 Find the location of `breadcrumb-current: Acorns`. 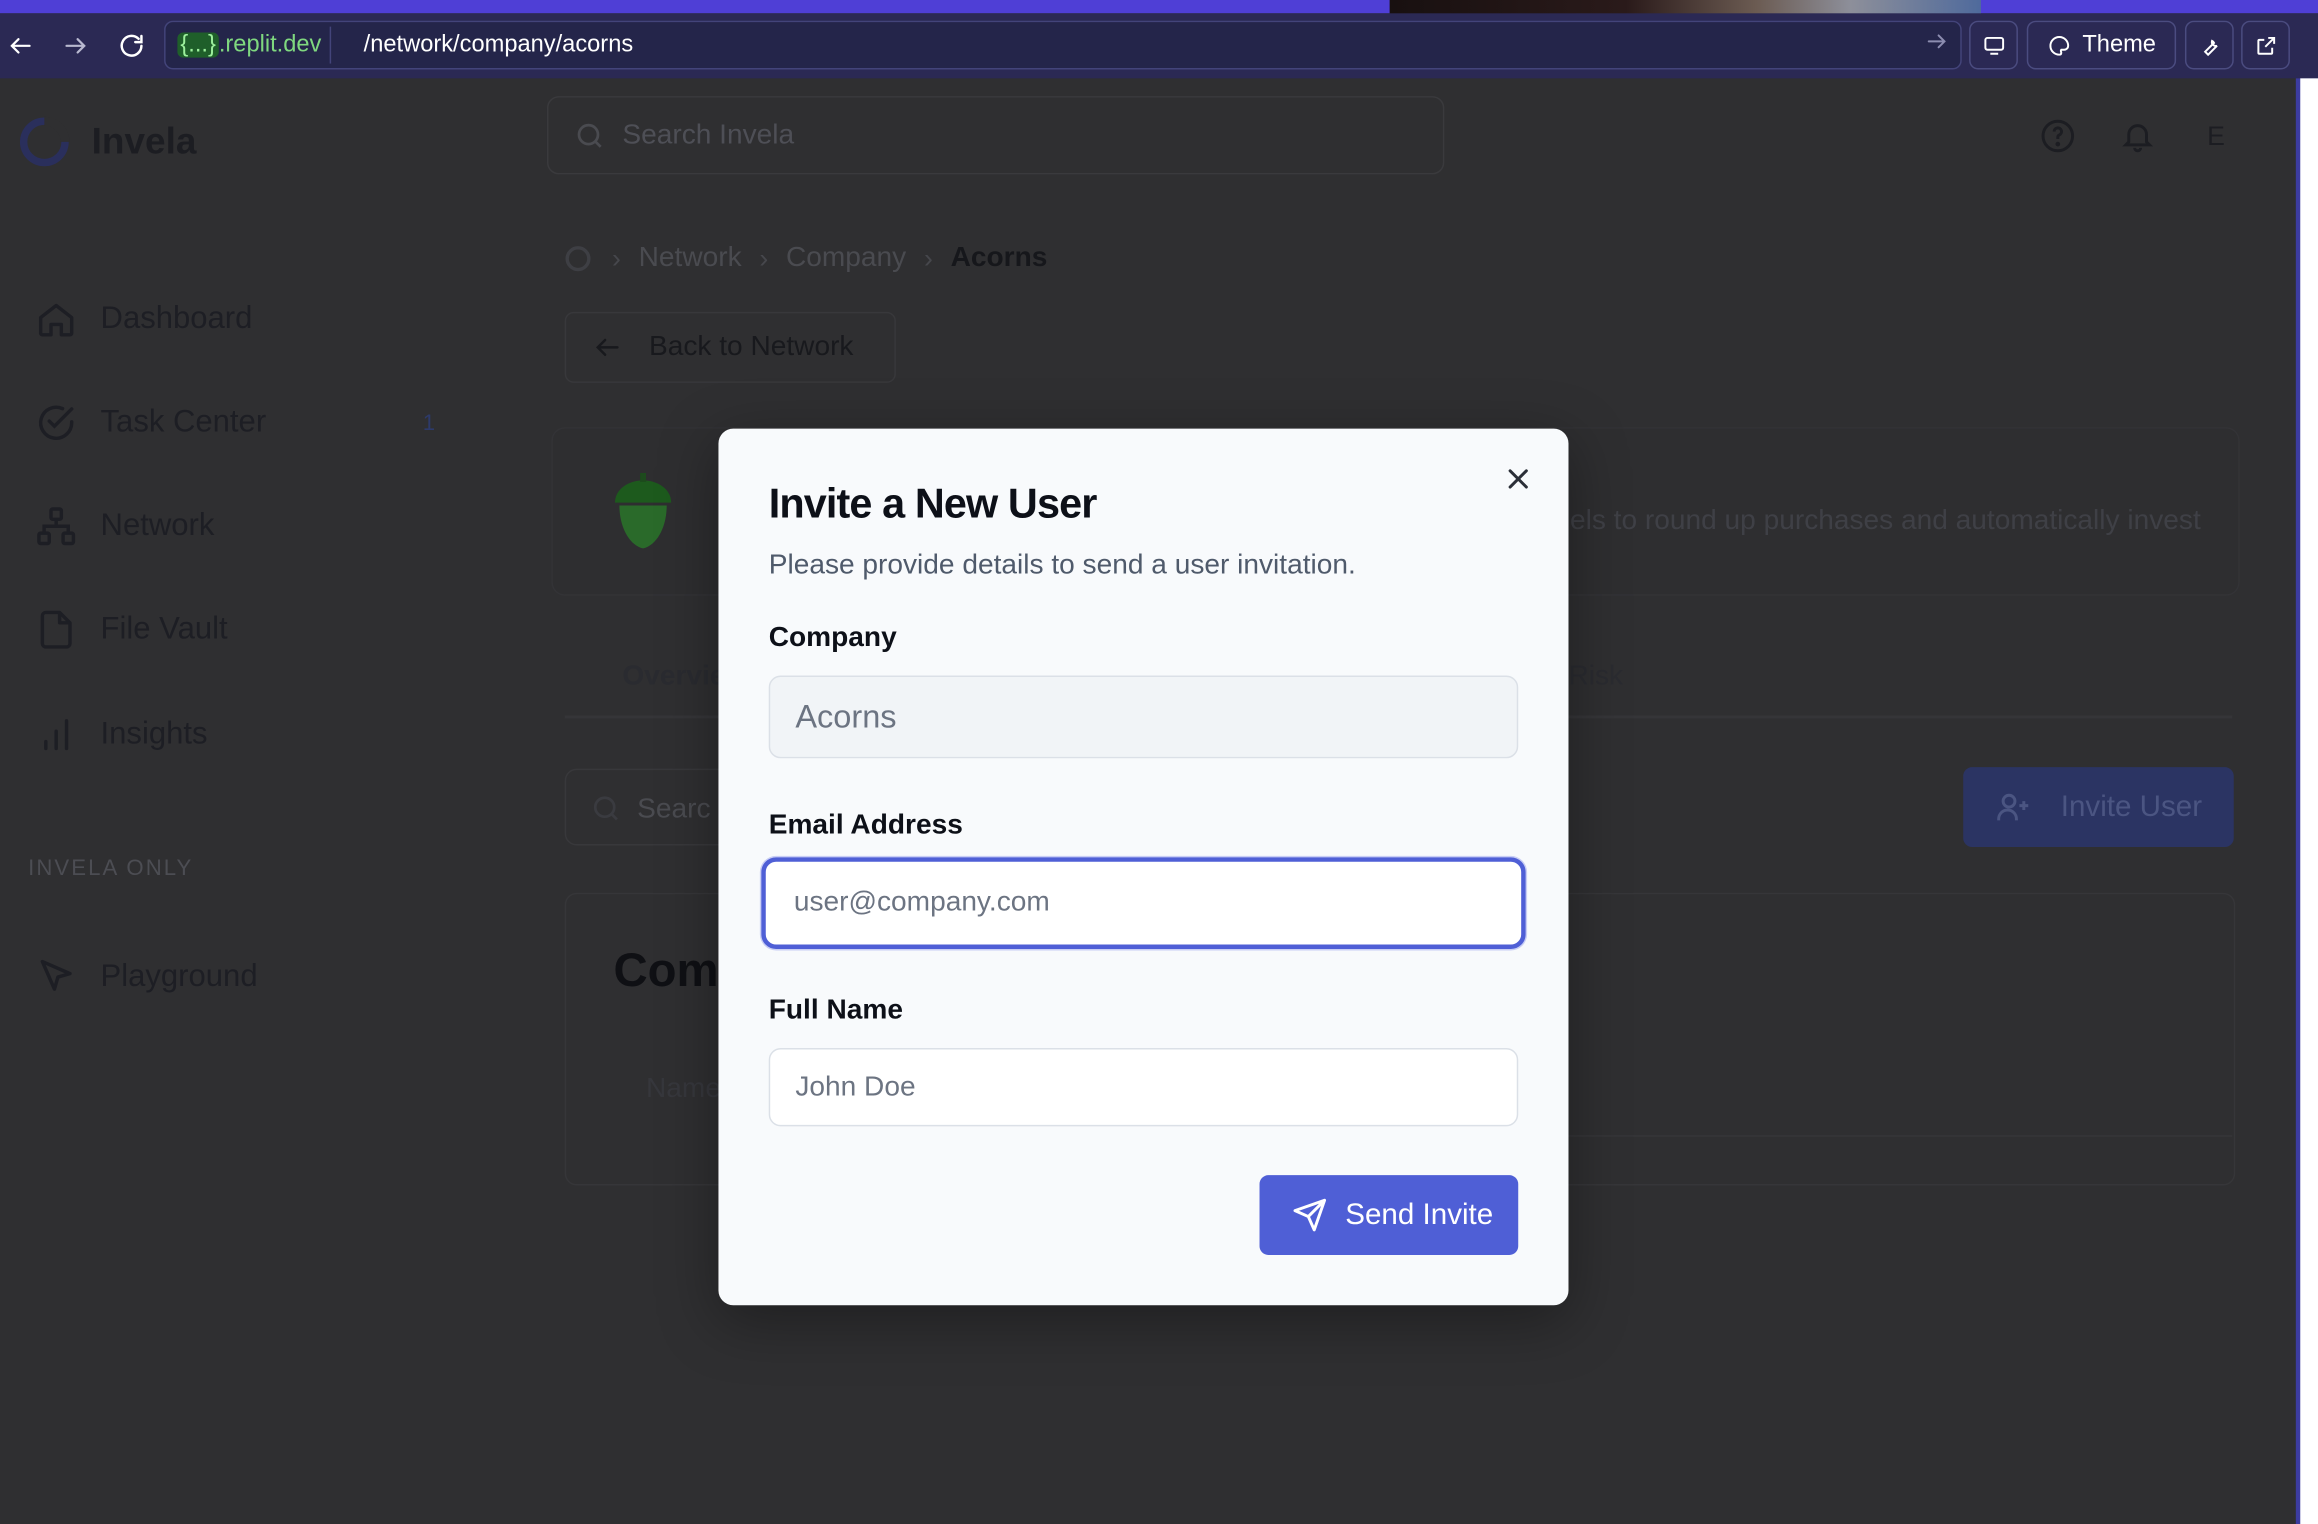

breadcrumb-current: Acorns is located at coordinates (999, 258).